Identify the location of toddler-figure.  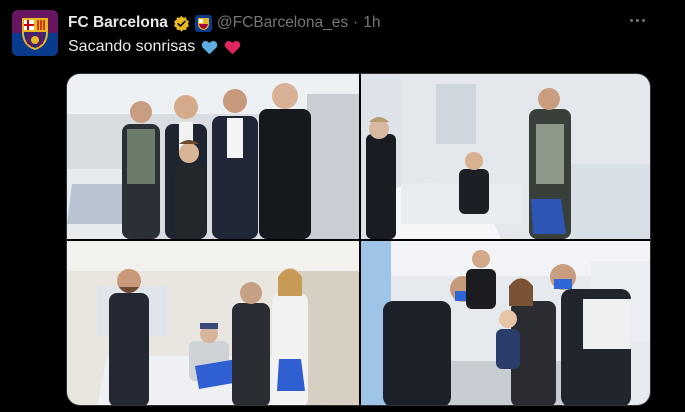
(508, 339).